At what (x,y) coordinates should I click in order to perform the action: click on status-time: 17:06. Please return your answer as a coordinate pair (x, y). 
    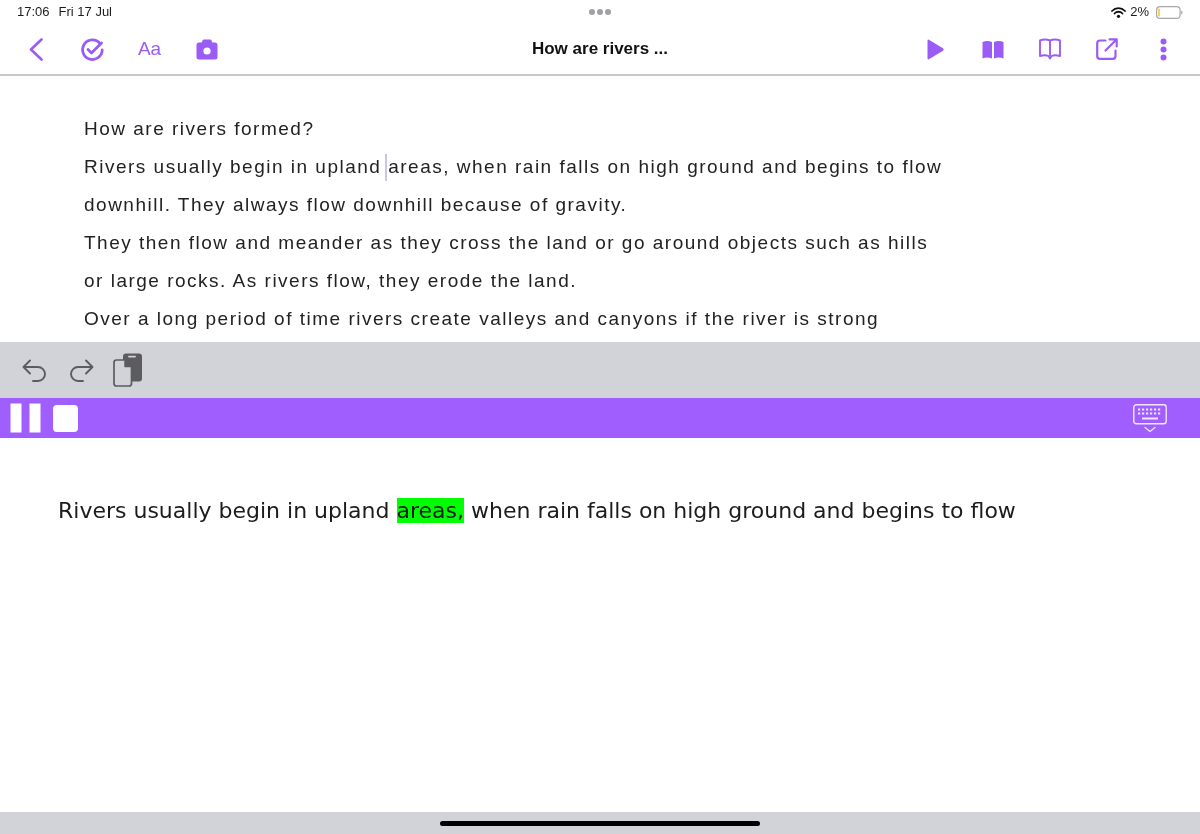
    Looking at the image, I should click on (33, 12).